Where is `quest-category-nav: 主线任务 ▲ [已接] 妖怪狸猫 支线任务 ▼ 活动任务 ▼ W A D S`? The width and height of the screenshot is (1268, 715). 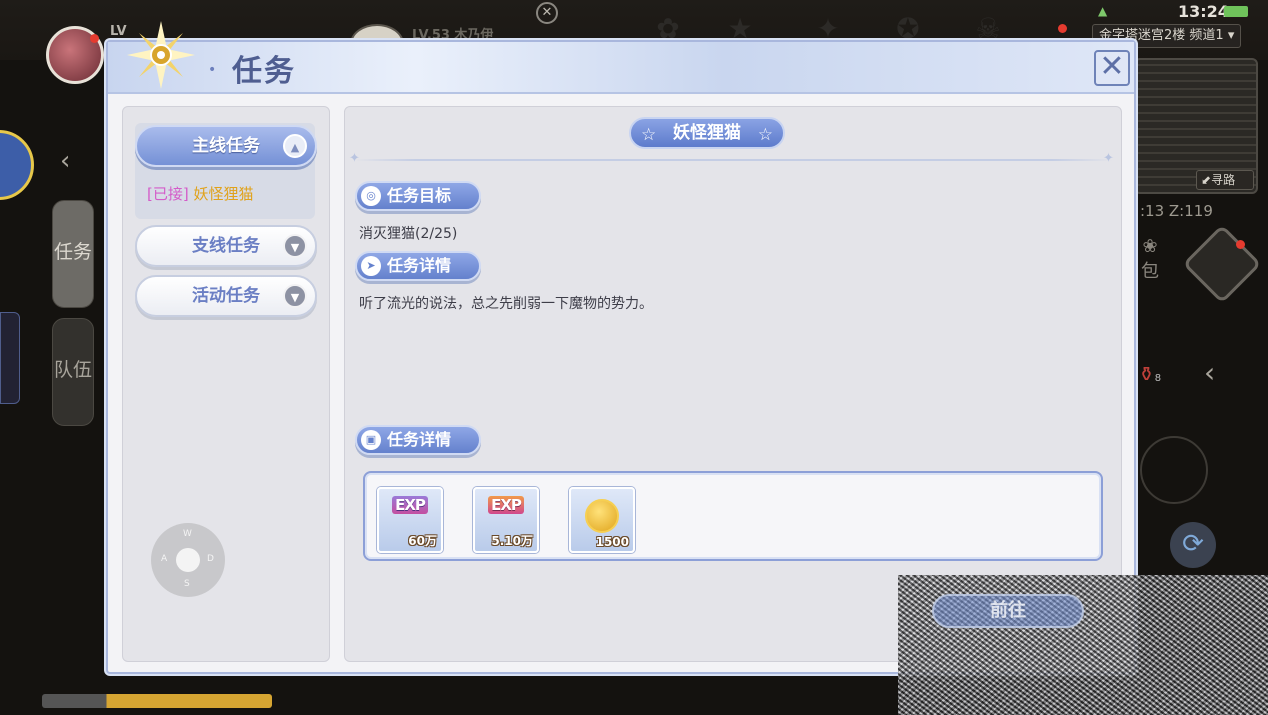
quest-category-nav: 主线任务 ▲ [已接] 妖怪狸猫 支线任务 ▼ 活动任务 ▼ W A D S is located at coordinates (226, 384).